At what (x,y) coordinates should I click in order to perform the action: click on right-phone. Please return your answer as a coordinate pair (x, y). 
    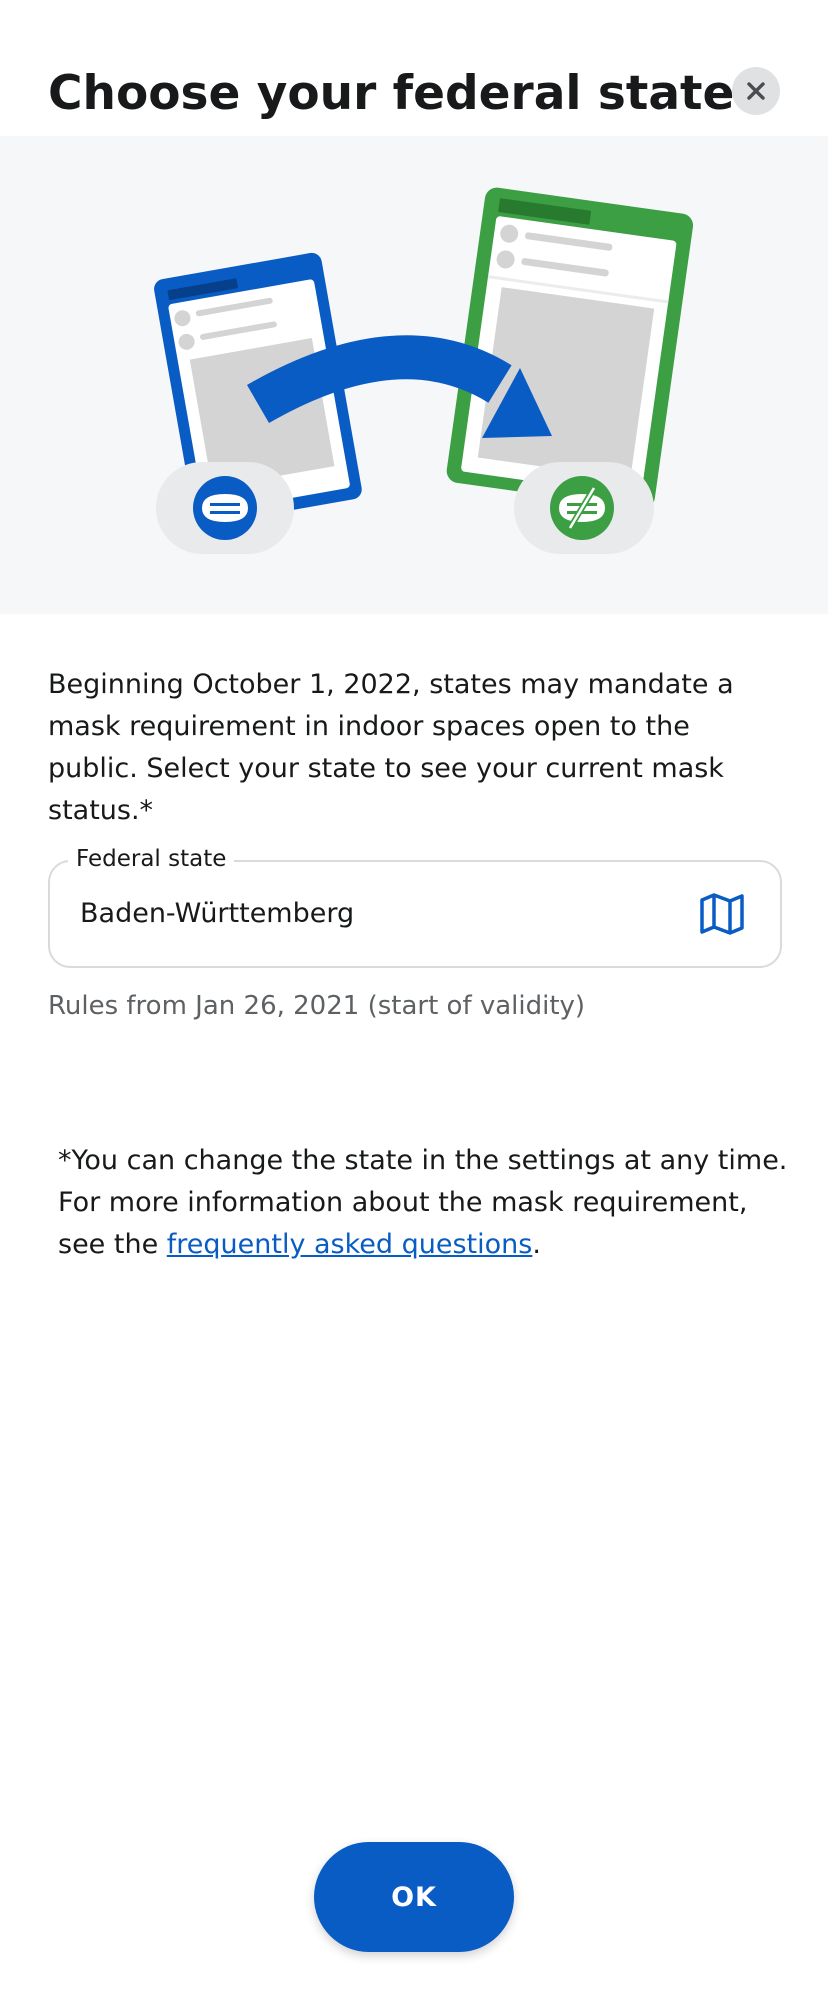
    Looking at the image, I should click on (570, 348).